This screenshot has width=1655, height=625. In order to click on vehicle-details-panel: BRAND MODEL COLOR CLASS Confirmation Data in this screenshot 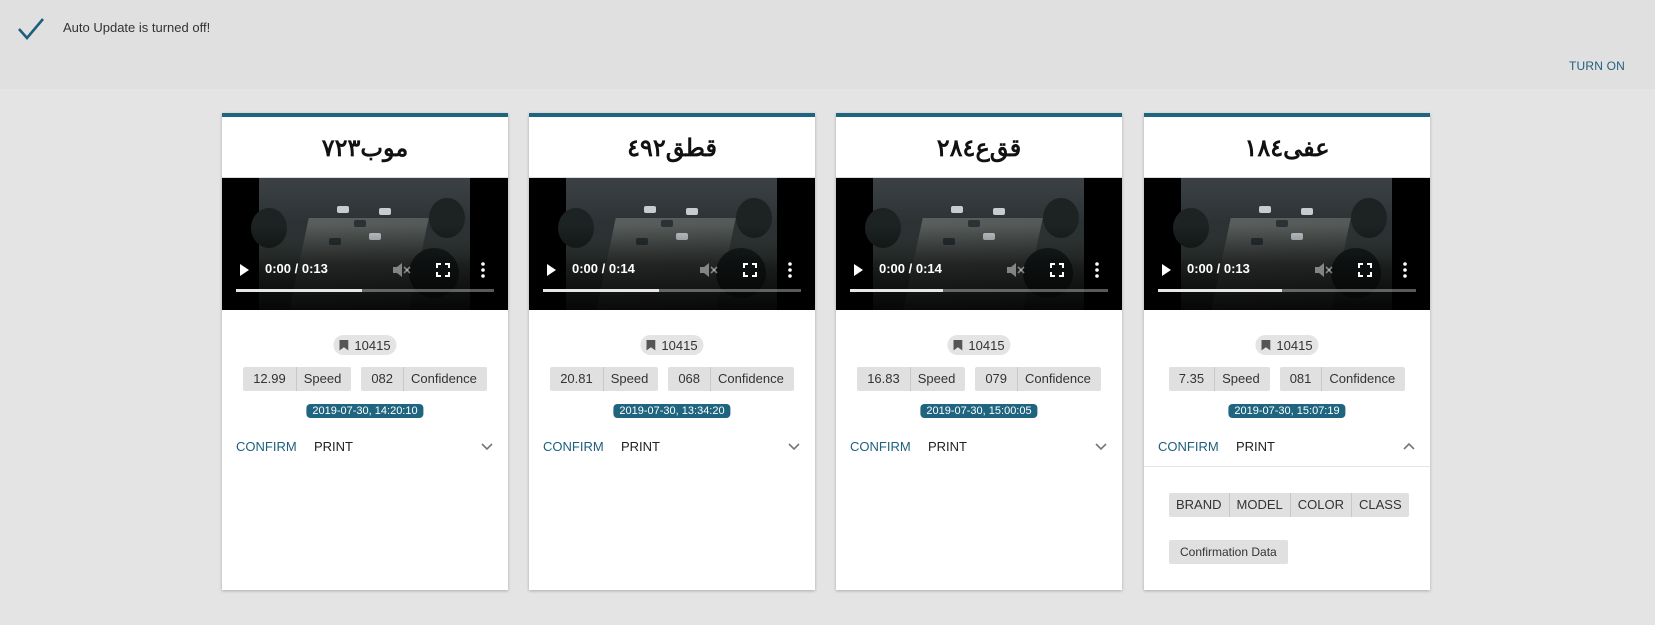, I will do `click(1287, 528)`.